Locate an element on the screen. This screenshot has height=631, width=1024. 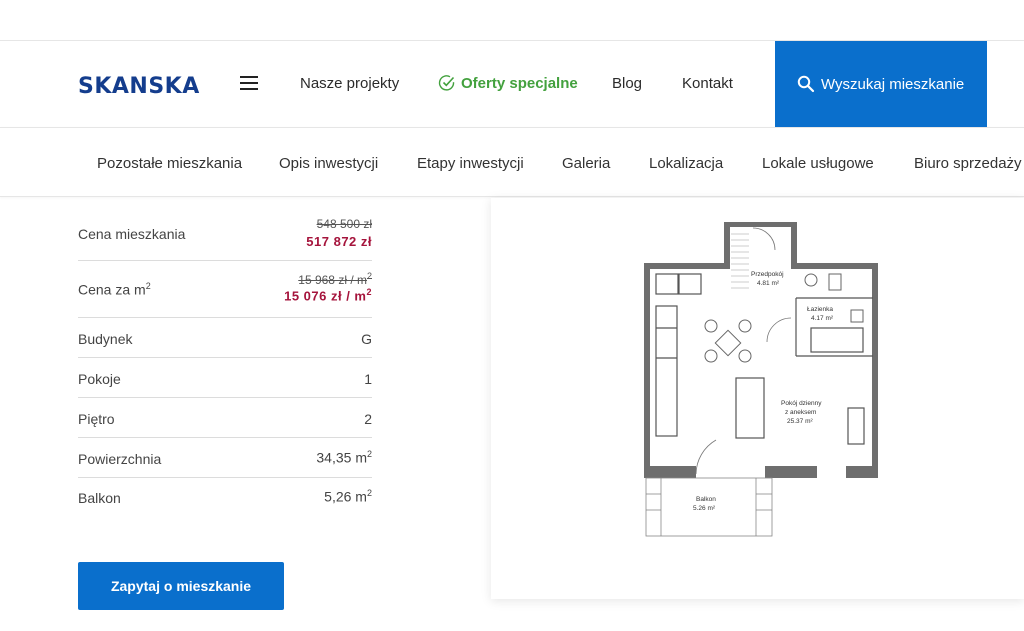
skanska-logo: SKANSKA is located at coordinates (139, 86).